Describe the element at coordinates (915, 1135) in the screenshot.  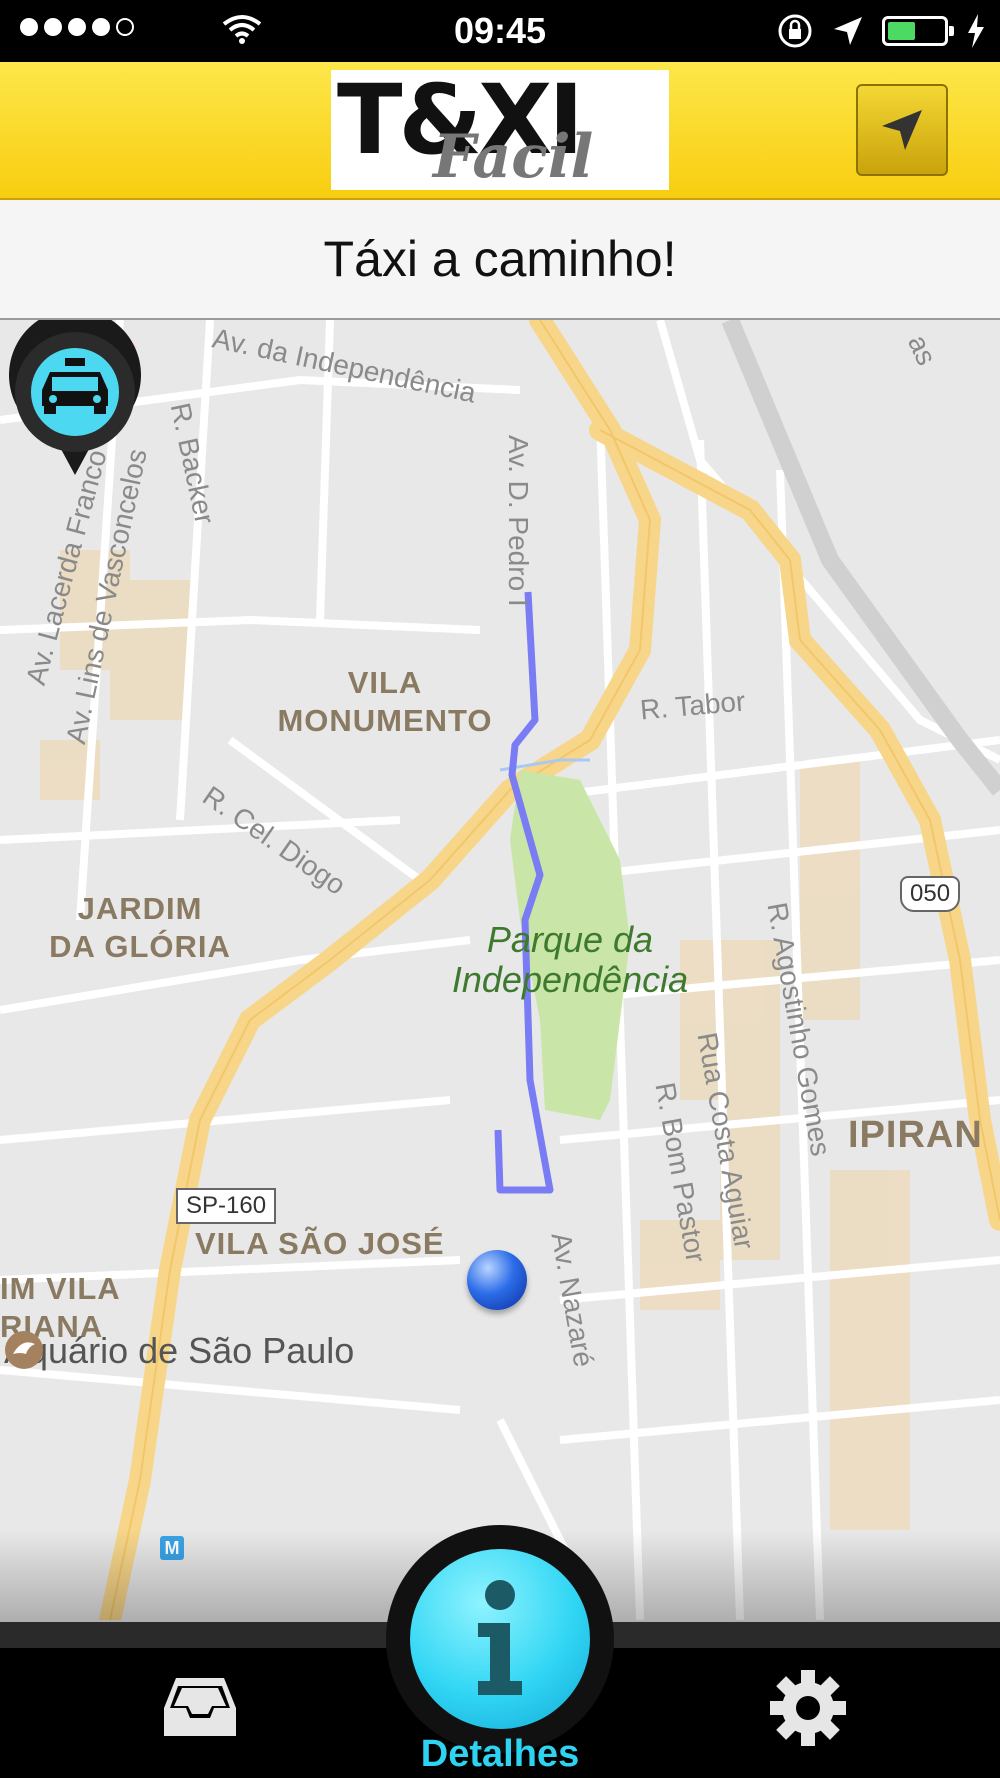
I see `map-area-label: IPIRAN` at that location.